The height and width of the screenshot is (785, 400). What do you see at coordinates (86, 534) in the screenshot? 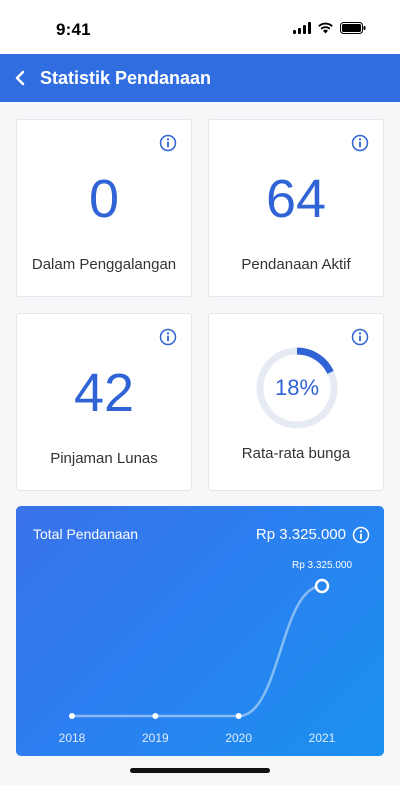
I see `chart-title: Total Pendanaan` at bounding box center [86, 534].